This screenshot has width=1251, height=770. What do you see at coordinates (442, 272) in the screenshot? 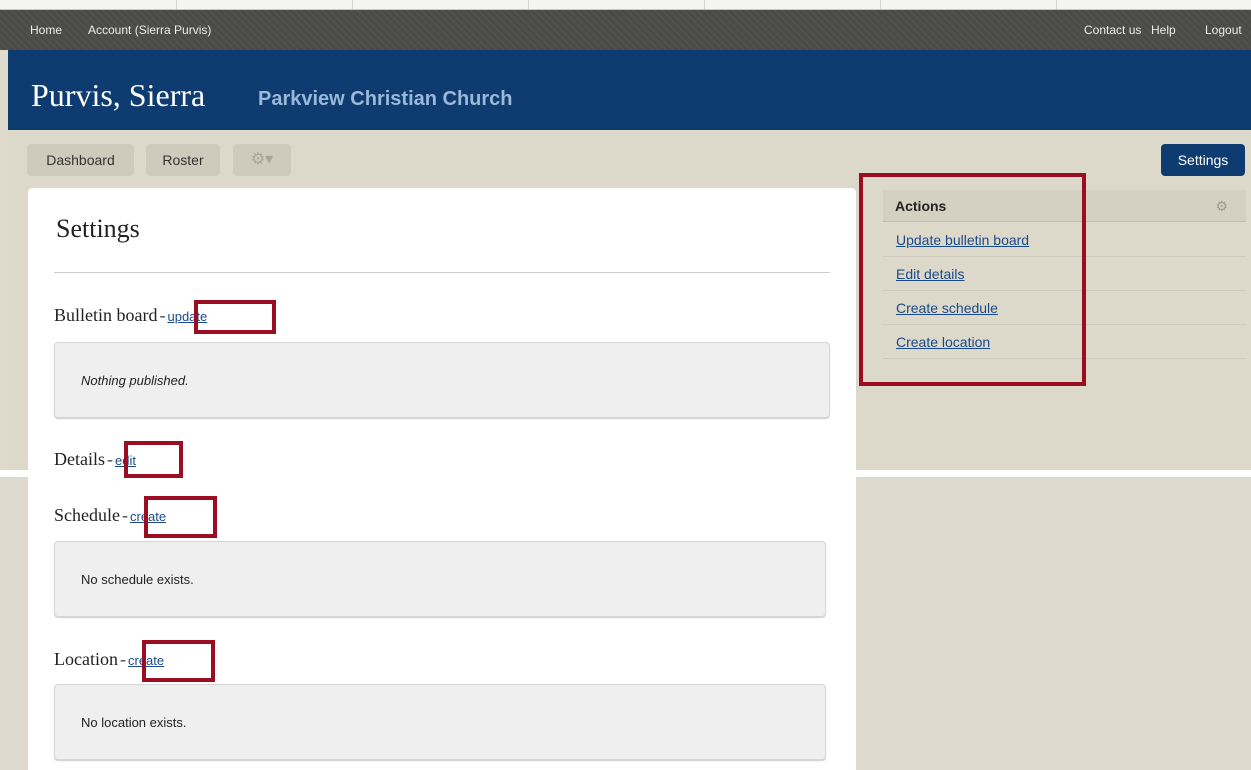
I see `title-divider` at bounding box center [442, 272].